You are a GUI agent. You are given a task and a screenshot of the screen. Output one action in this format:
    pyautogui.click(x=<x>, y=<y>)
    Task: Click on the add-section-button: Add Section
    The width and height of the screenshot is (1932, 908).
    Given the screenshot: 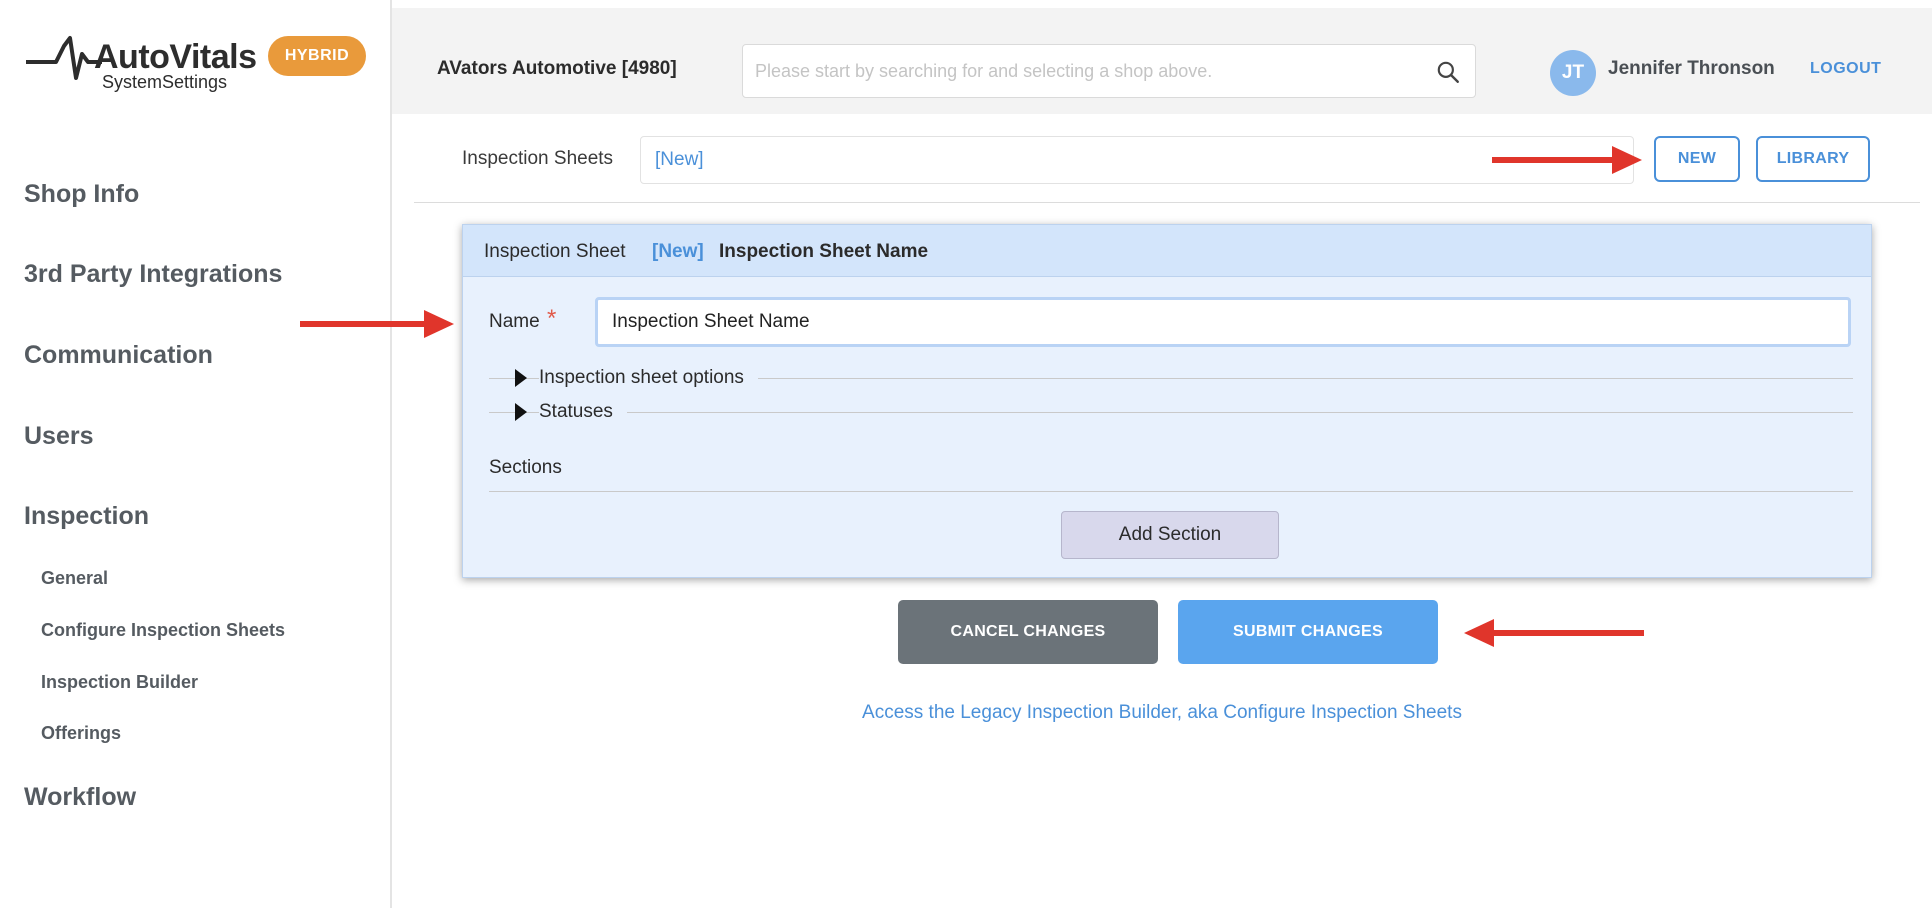 What is the action you would take?
    pyautogui.click(x=1170, y=535)
    